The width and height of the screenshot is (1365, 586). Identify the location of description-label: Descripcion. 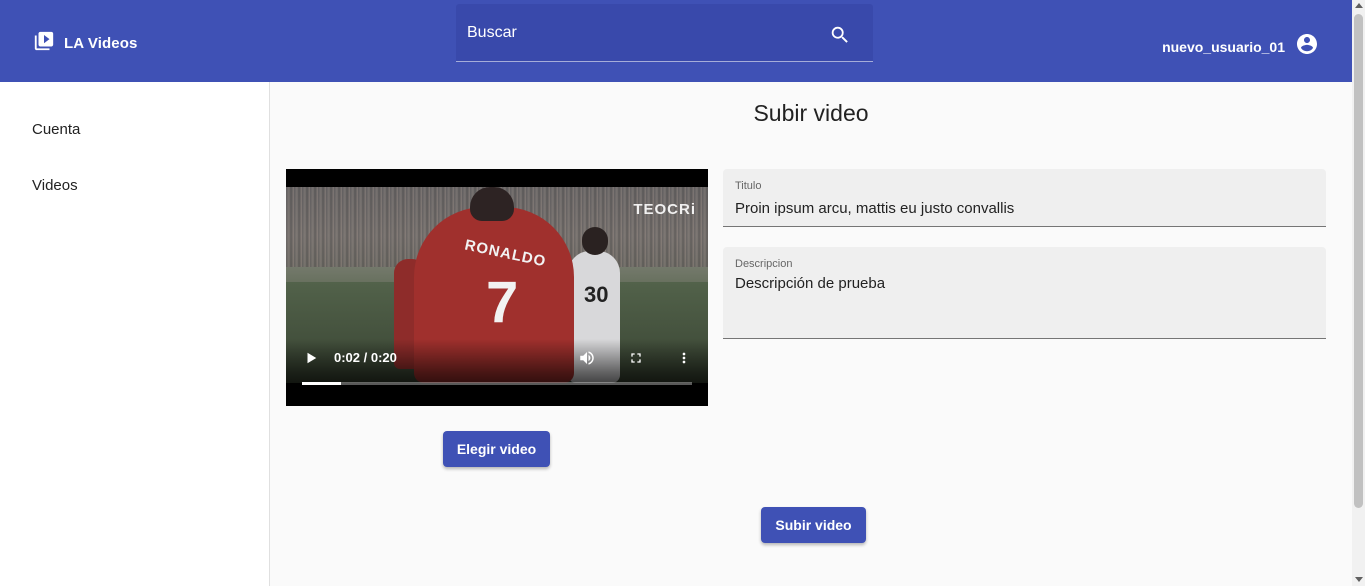
(764, 264).